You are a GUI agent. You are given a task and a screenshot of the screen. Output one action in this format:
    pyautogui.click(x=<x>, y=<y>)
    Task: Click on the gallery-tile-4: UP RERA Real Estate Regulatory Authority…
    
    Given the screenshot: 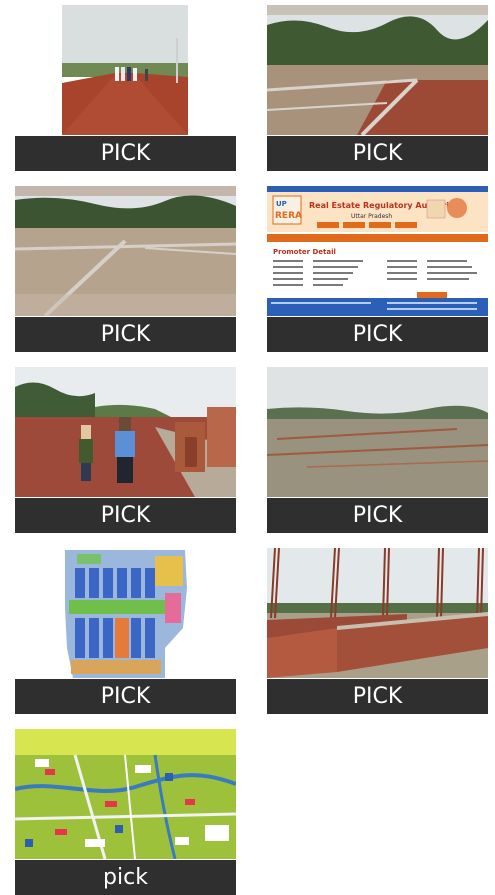 What is the action you would take?
    pyautogui.click(x=377, y=269)
    